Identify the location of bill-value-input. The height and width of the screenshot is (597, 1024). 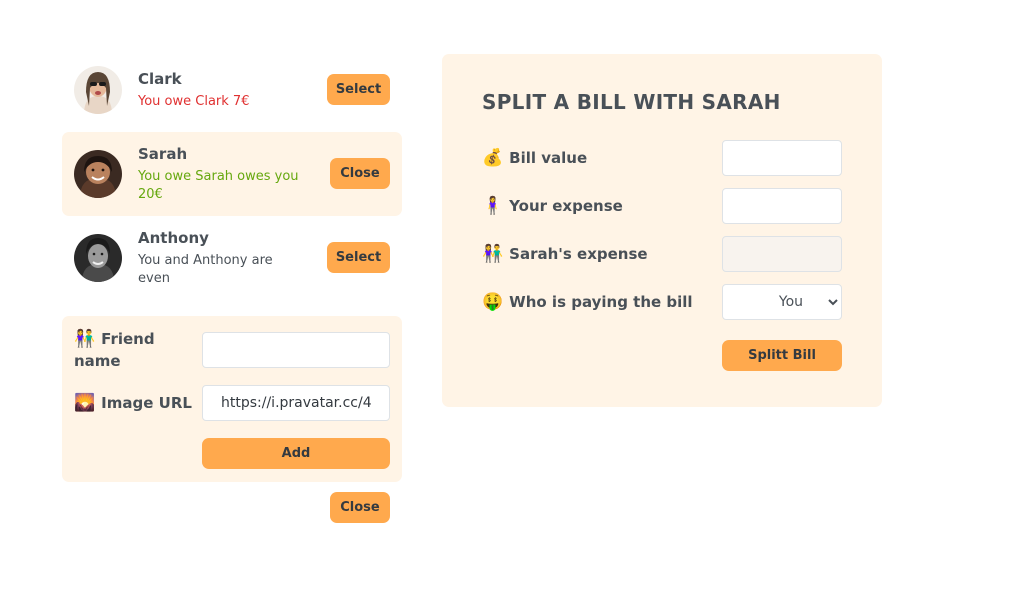
(782, 158).